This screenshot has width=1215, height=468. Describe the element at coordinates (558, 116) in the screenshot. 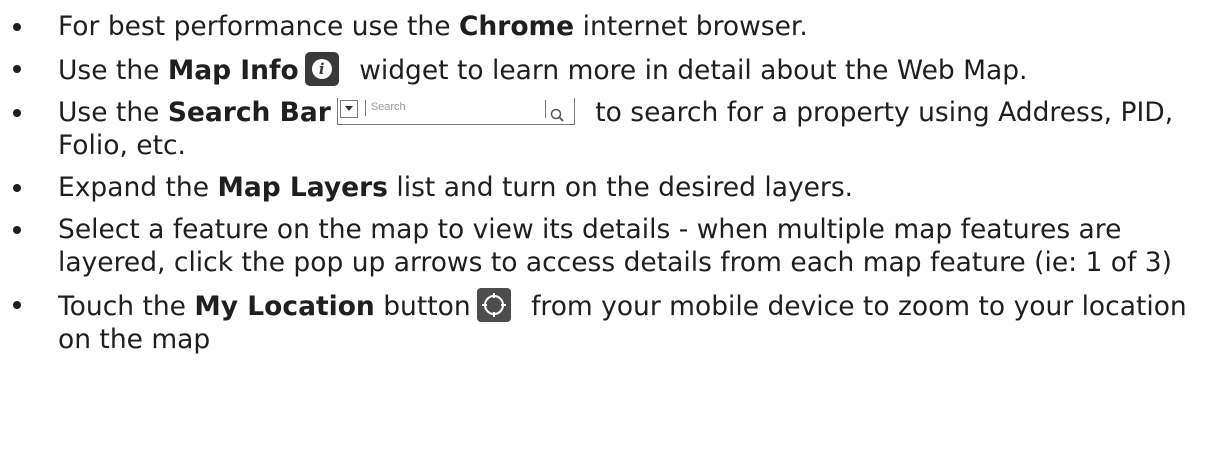

I see `search-icon` at that location.